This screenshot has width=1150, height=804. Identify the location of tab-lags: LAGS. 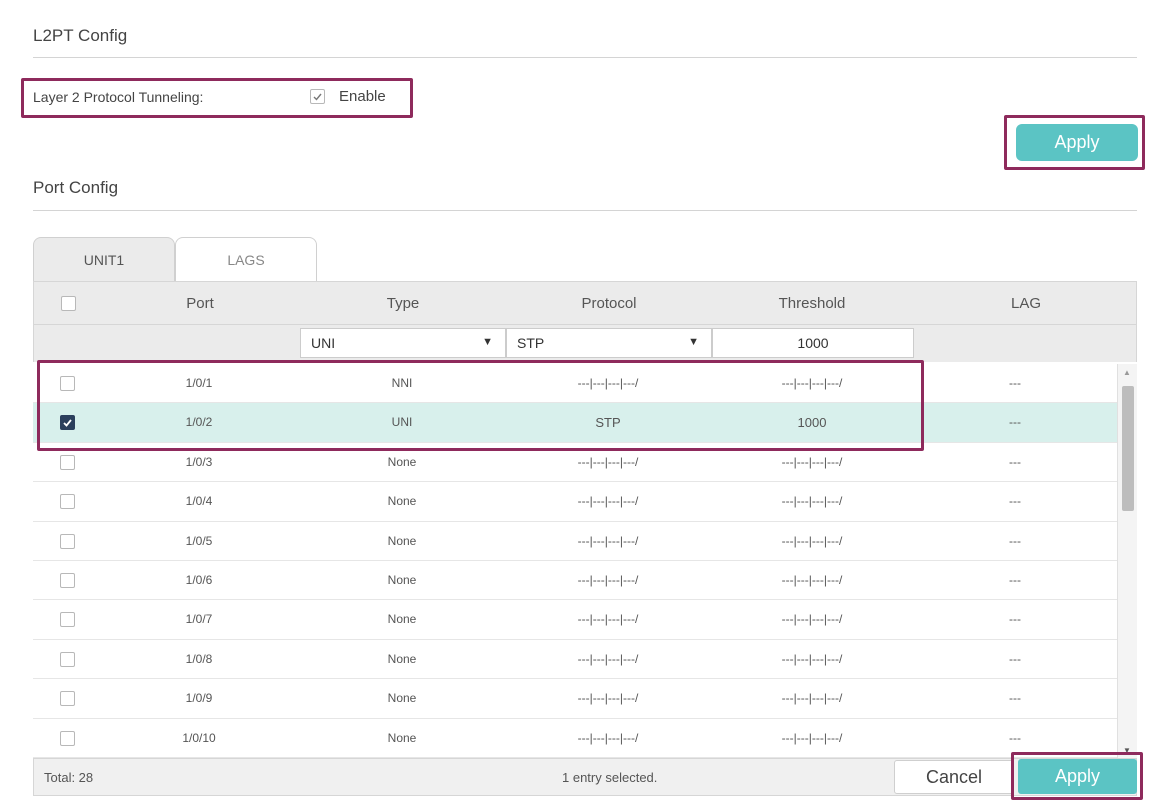
(246, 259).